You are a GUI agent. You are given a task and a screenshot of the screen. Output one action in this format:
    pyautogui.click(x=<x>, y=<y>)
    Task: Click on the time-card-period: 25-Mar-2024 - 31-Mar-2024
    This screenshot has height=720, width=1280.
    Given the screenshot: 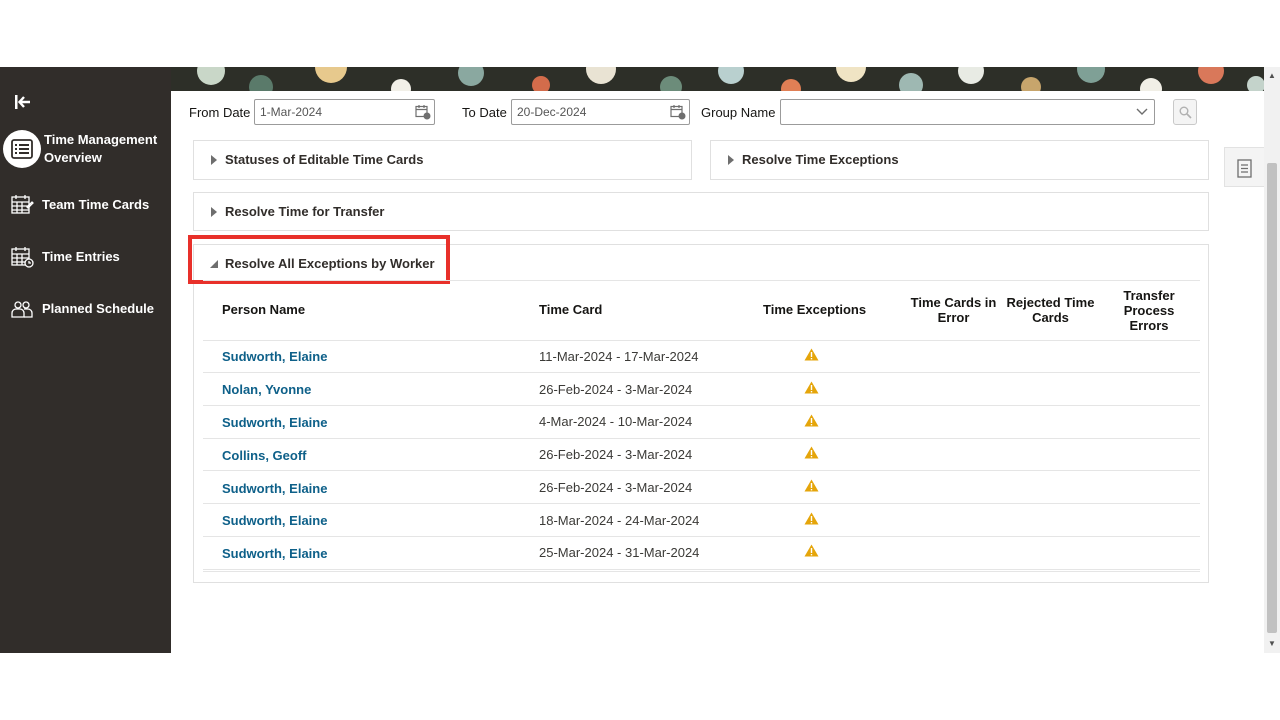 What is the action you would take?
    pyautogui.click(x=619, y=552)
    